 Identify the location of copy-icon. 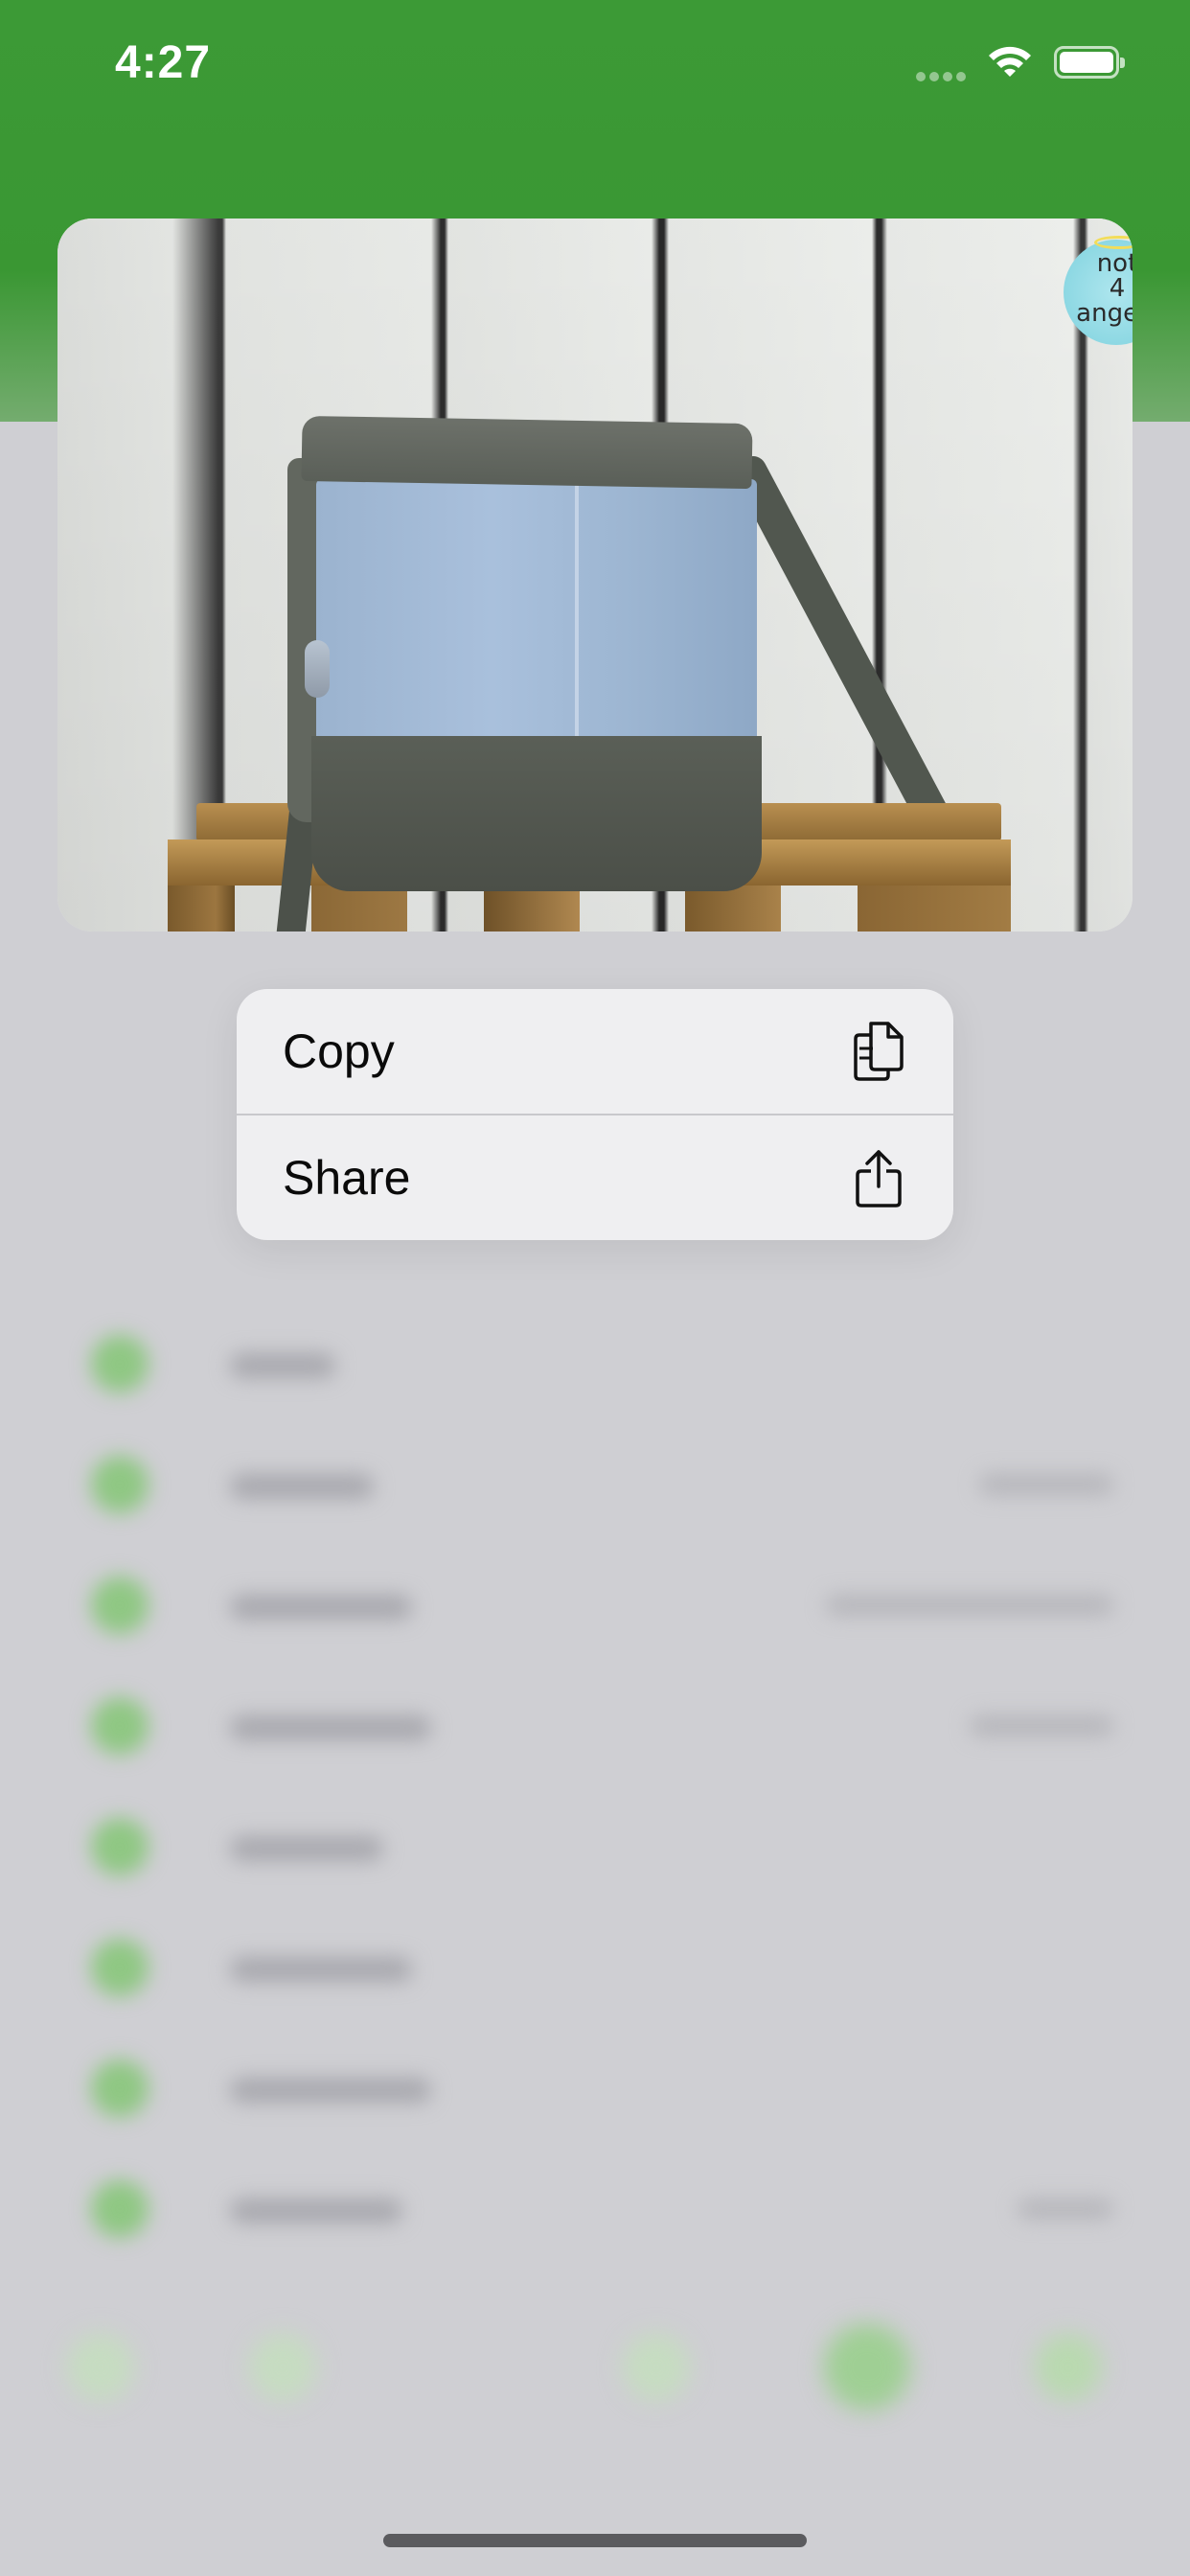
(879, 1051).